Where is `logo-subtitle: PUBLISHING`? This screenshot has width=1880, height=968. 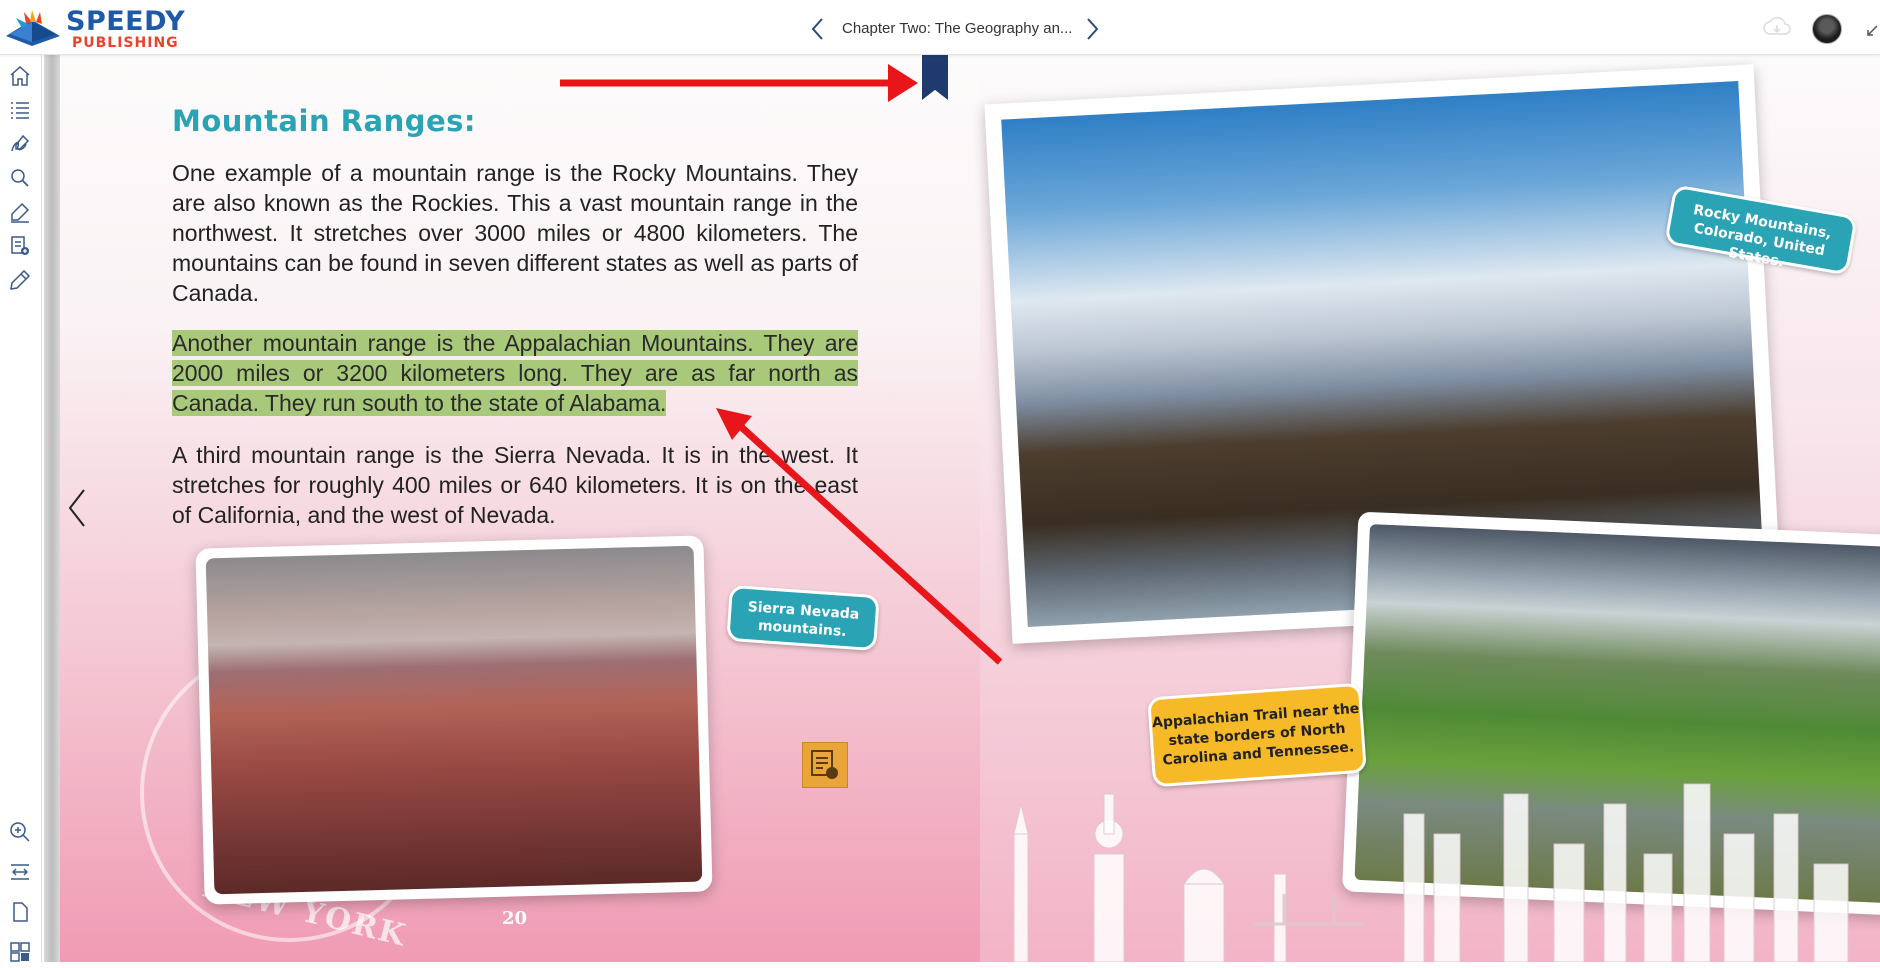
logo-subtitle: PUBLISHING is located at coordinates (125, 43).